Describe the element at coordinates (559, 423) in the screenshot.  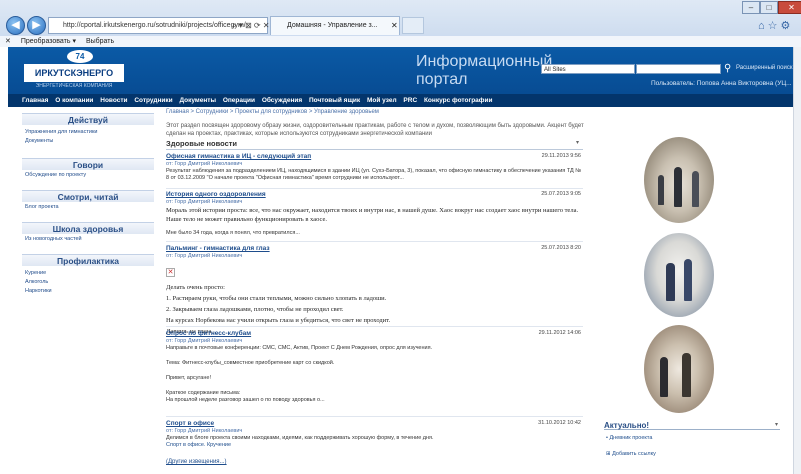
I see `news-date: 31.10.2012 10:42` at that location.